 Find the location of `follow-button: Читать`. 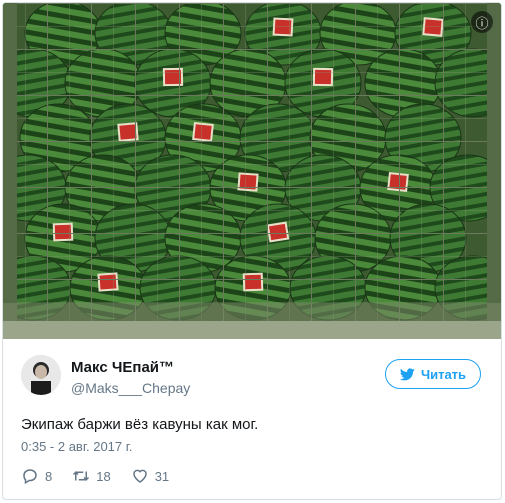

follow-button: Читать is located at coordinates (433, 374).